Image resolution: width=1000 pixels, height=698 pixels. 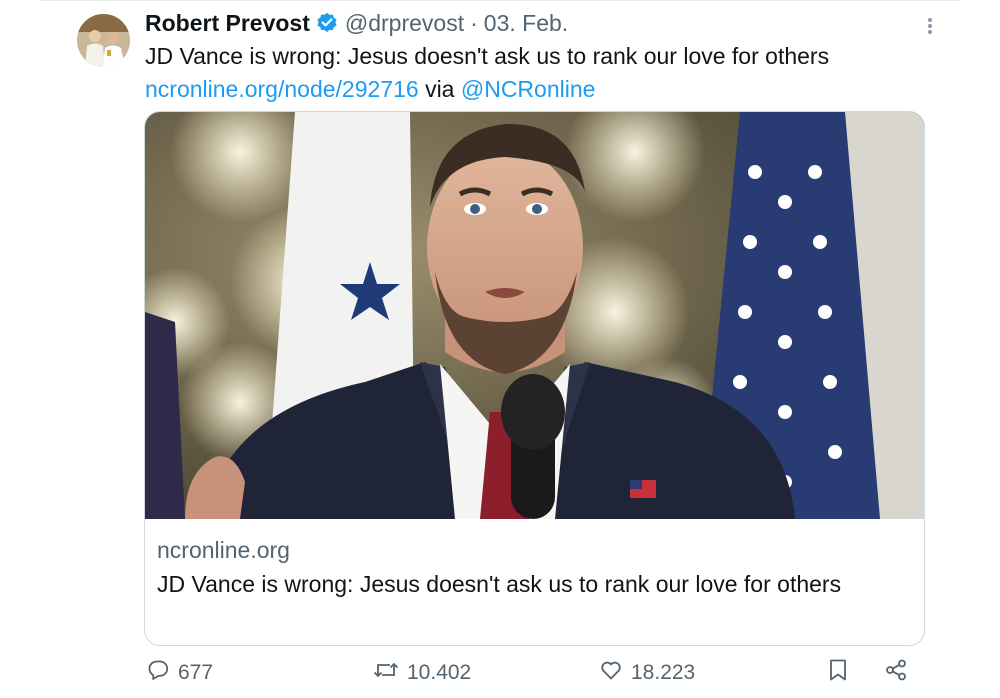 What do you see at coordinates (526, 23) in the screenshot?
I see `tweet-date: 03. Feb.` at bounding box center [526, 23].